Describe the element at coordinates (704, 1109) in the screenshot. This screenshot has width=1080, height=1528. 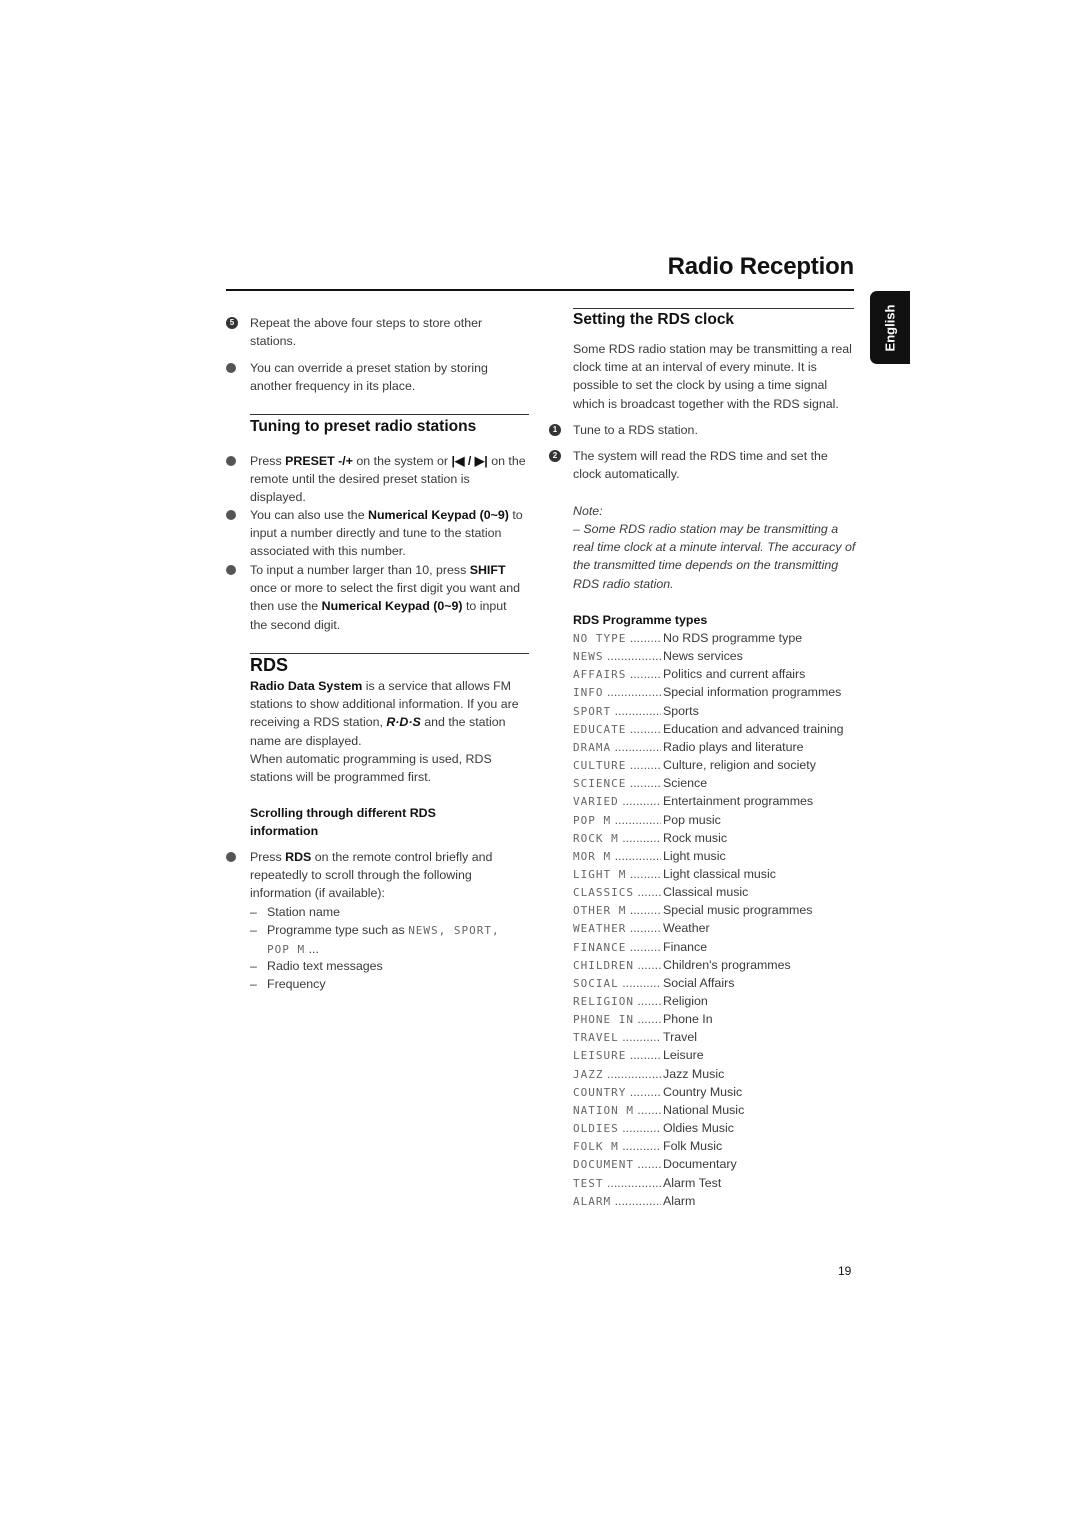
I see `programme-type-description: National Music` at that location.